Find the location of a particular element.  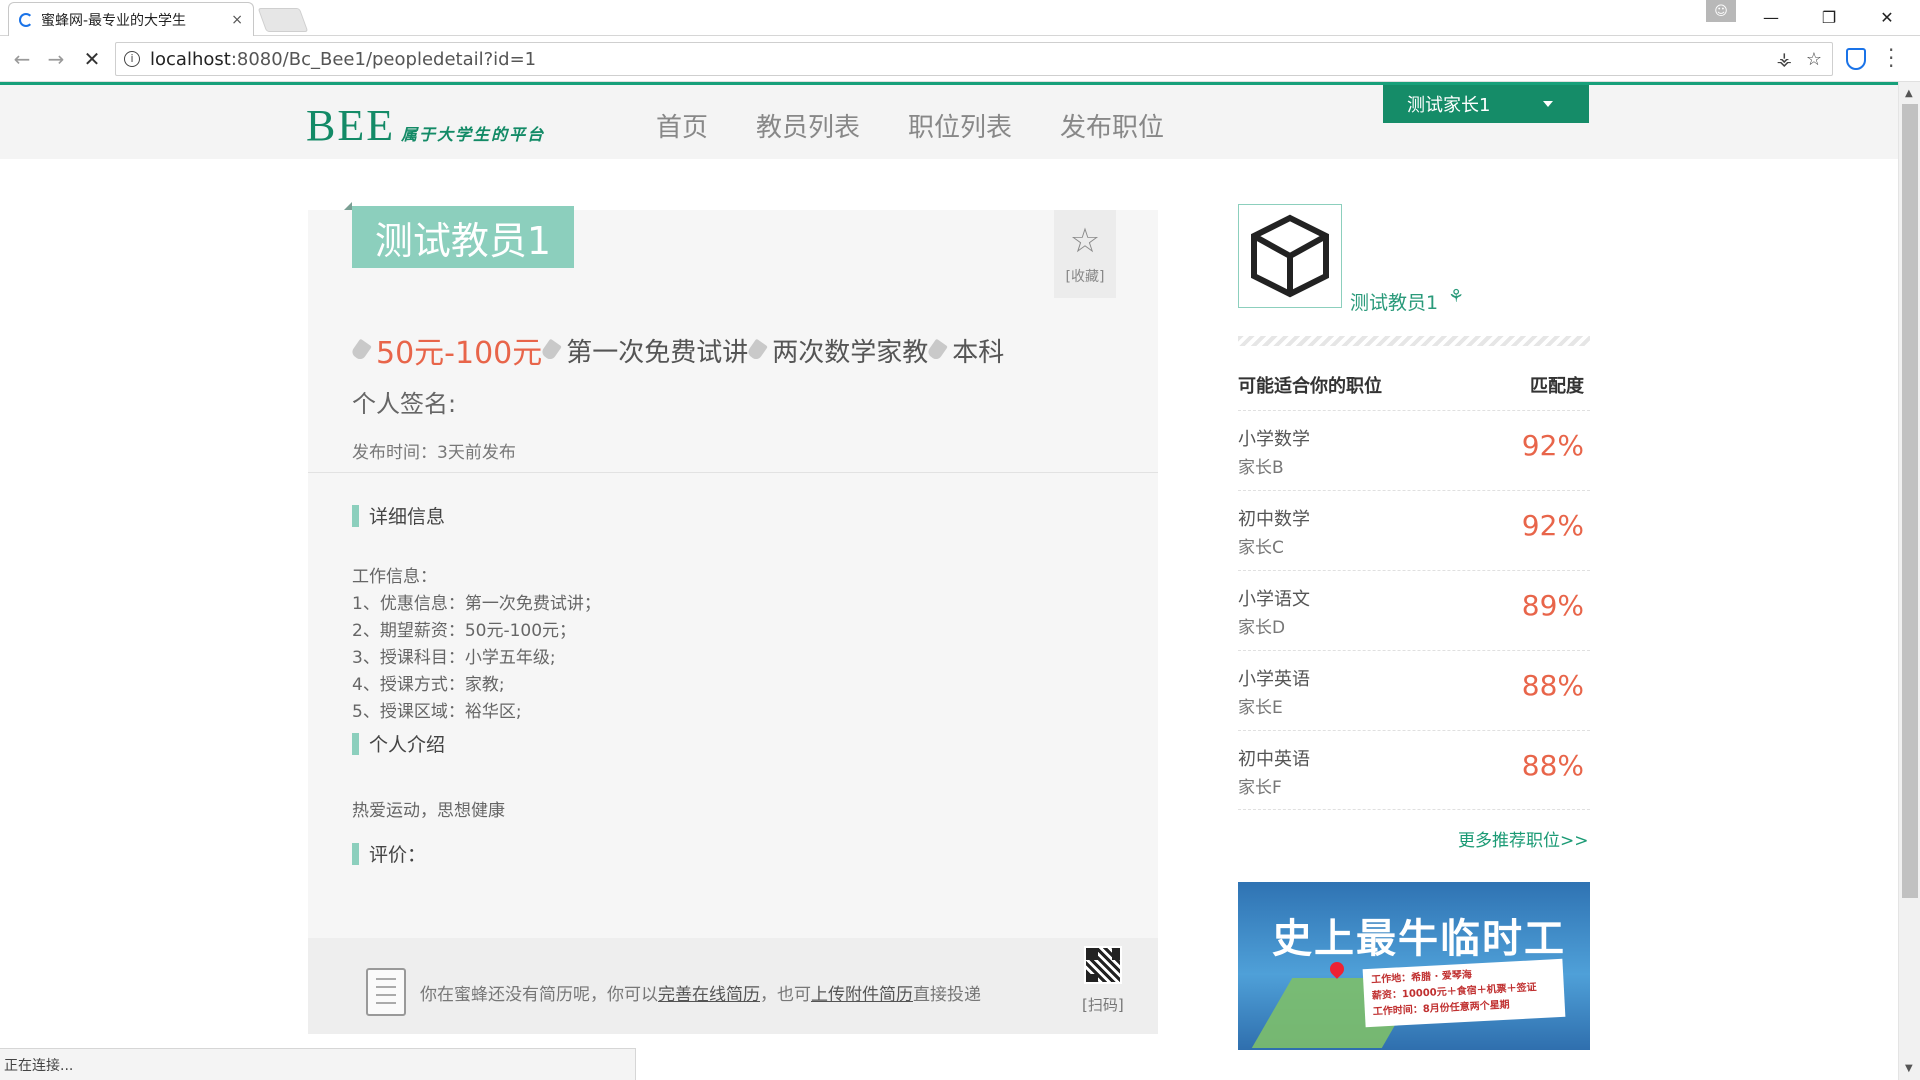

site-header: BEE 属于大学生的平台 首页 教员列表 职位列表 发布职位 测试家长1 is located at coordinates (949, 122).